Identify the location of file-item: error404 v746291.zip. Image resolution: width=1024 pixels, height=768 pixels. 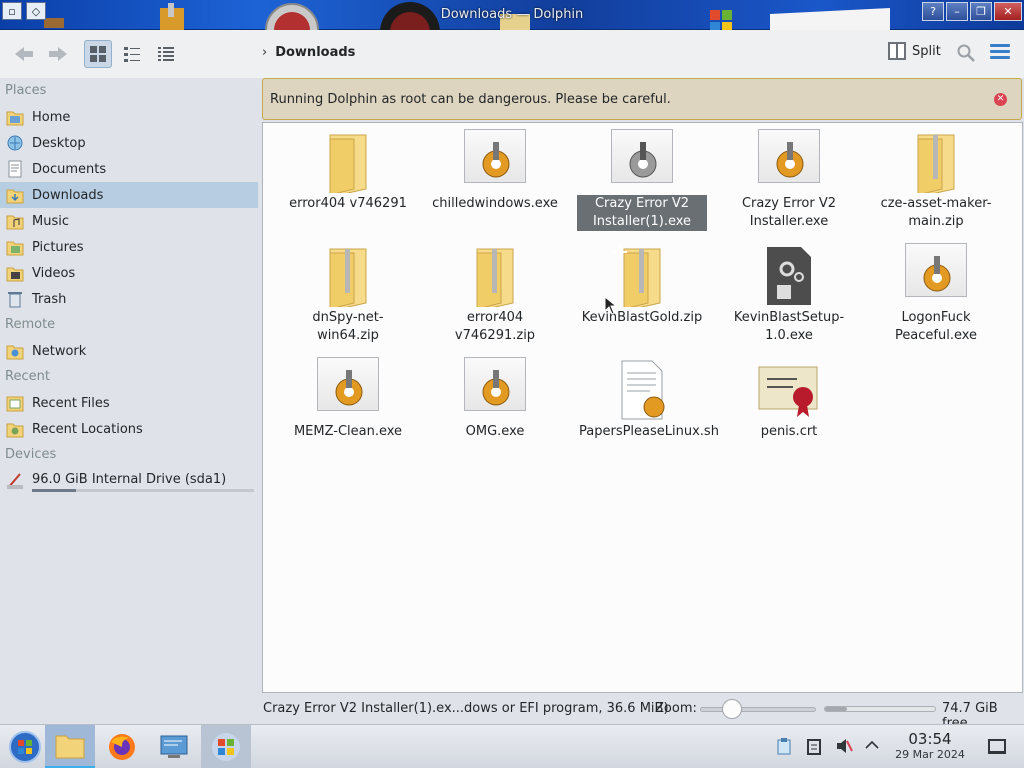
(495, 291).